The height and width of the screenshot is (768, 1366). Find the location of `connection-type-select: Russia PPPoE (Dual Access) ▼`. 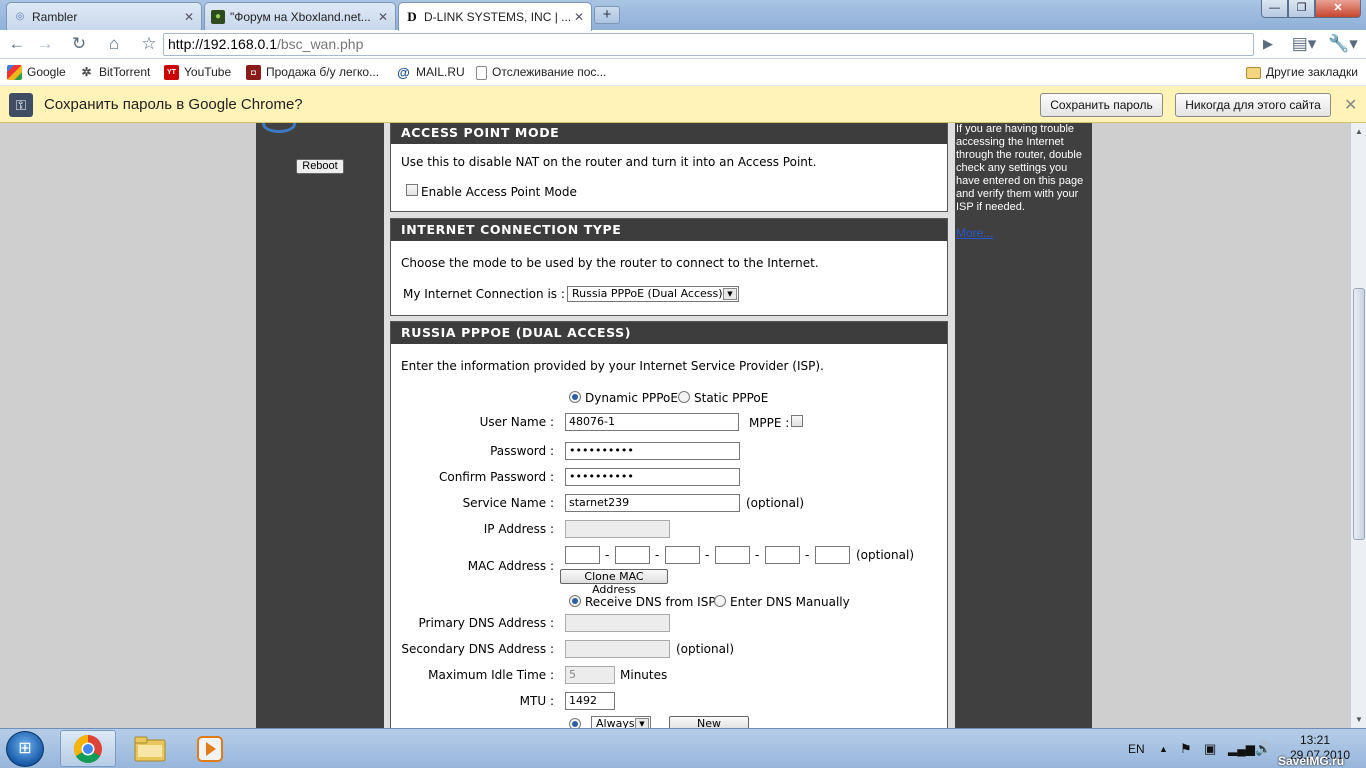

connection-type-select: Russia PPPoE (Dual Access) ▼ is located at coordinates (653, 294).